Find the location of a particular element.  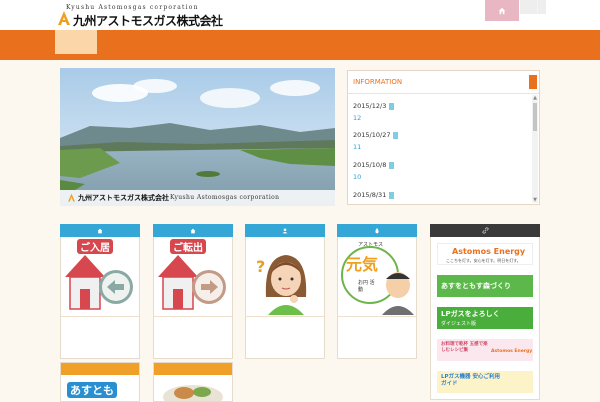

nav-item-1: - is located at coordinates (127, 15).